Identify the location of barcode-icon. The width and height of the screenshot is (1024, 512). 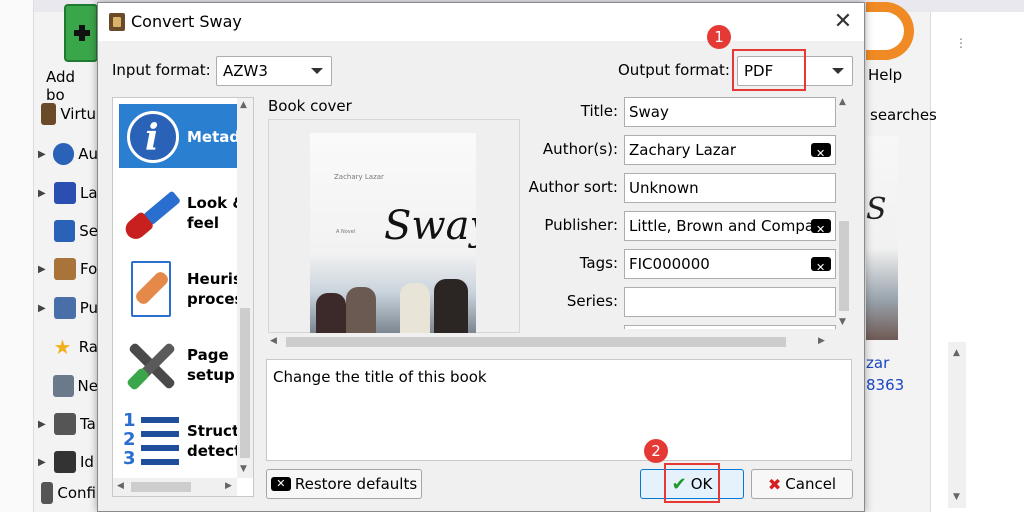
(65, 462).